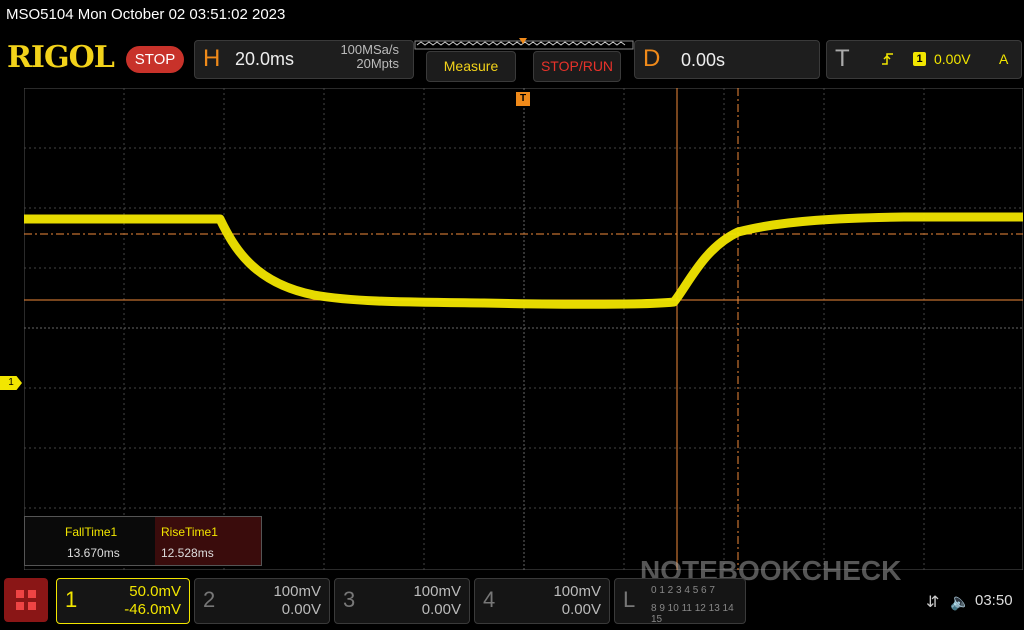  I want to click on trigger-letter: T, so click(842, 58).